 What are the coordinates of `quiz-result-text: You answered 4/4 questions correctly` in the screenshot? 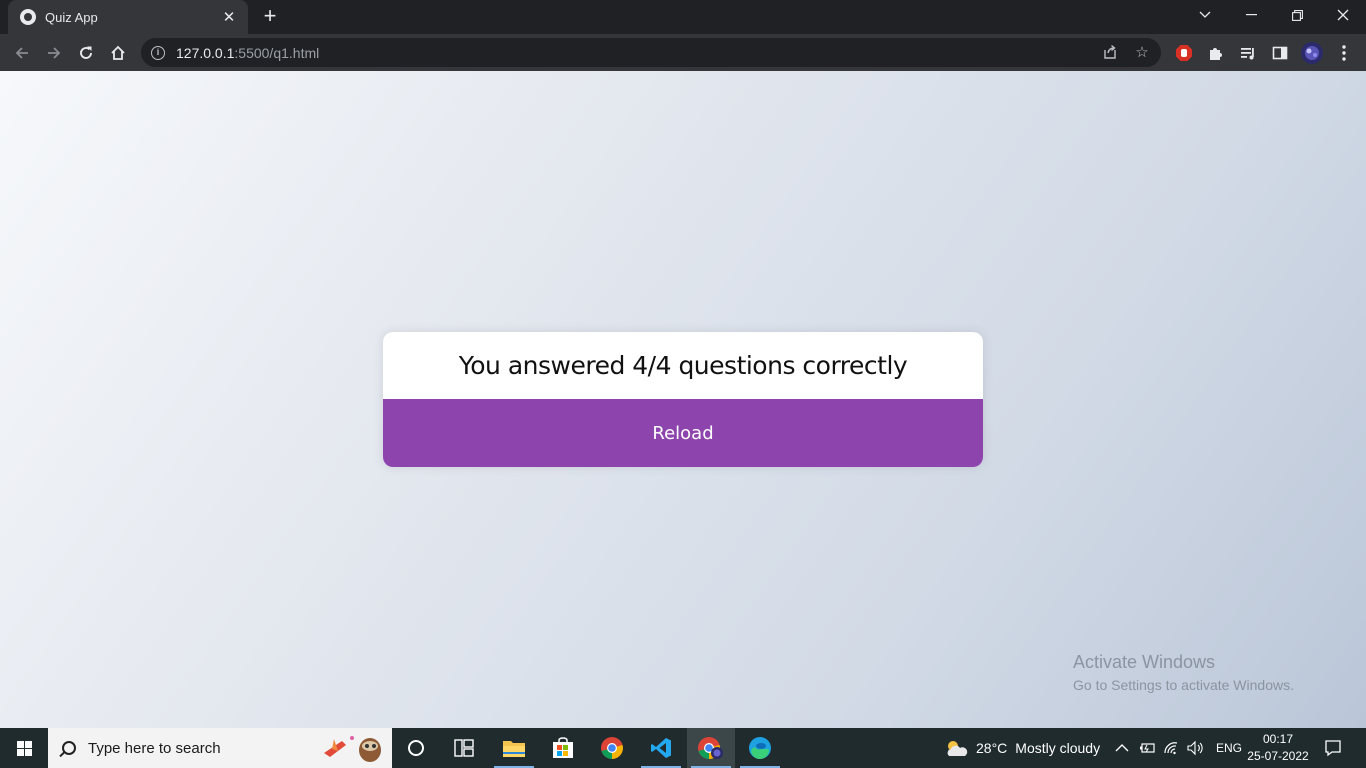 It's located at (683, 365).